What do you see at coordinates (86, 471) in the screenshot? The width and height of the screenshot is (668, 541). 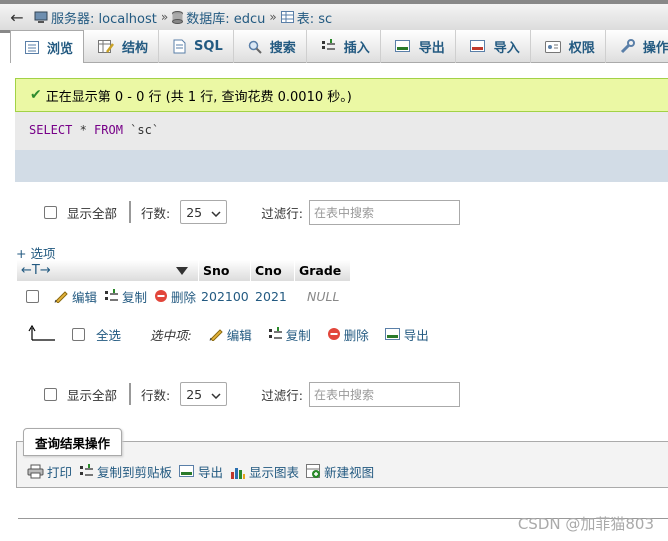 I see `copy-icon` at bounding box center [86, 471].